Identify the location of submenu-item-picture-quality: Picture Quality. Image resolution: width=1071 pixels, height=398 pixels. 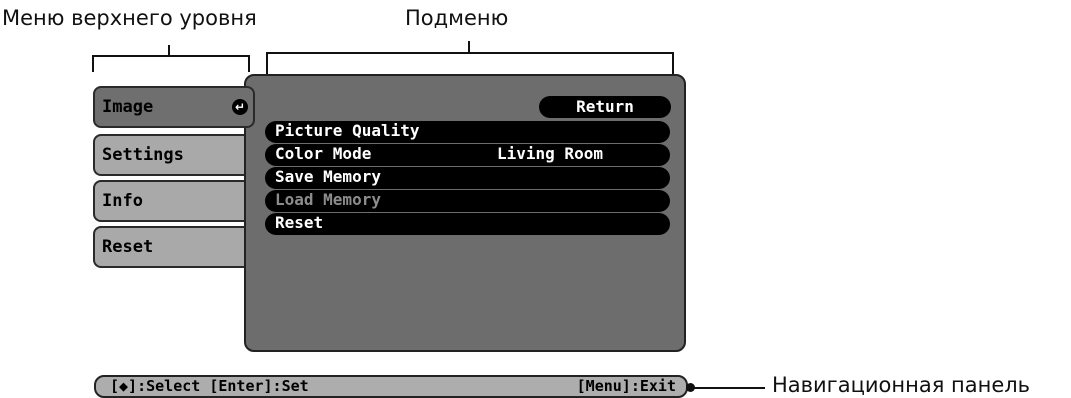
(467, 132).